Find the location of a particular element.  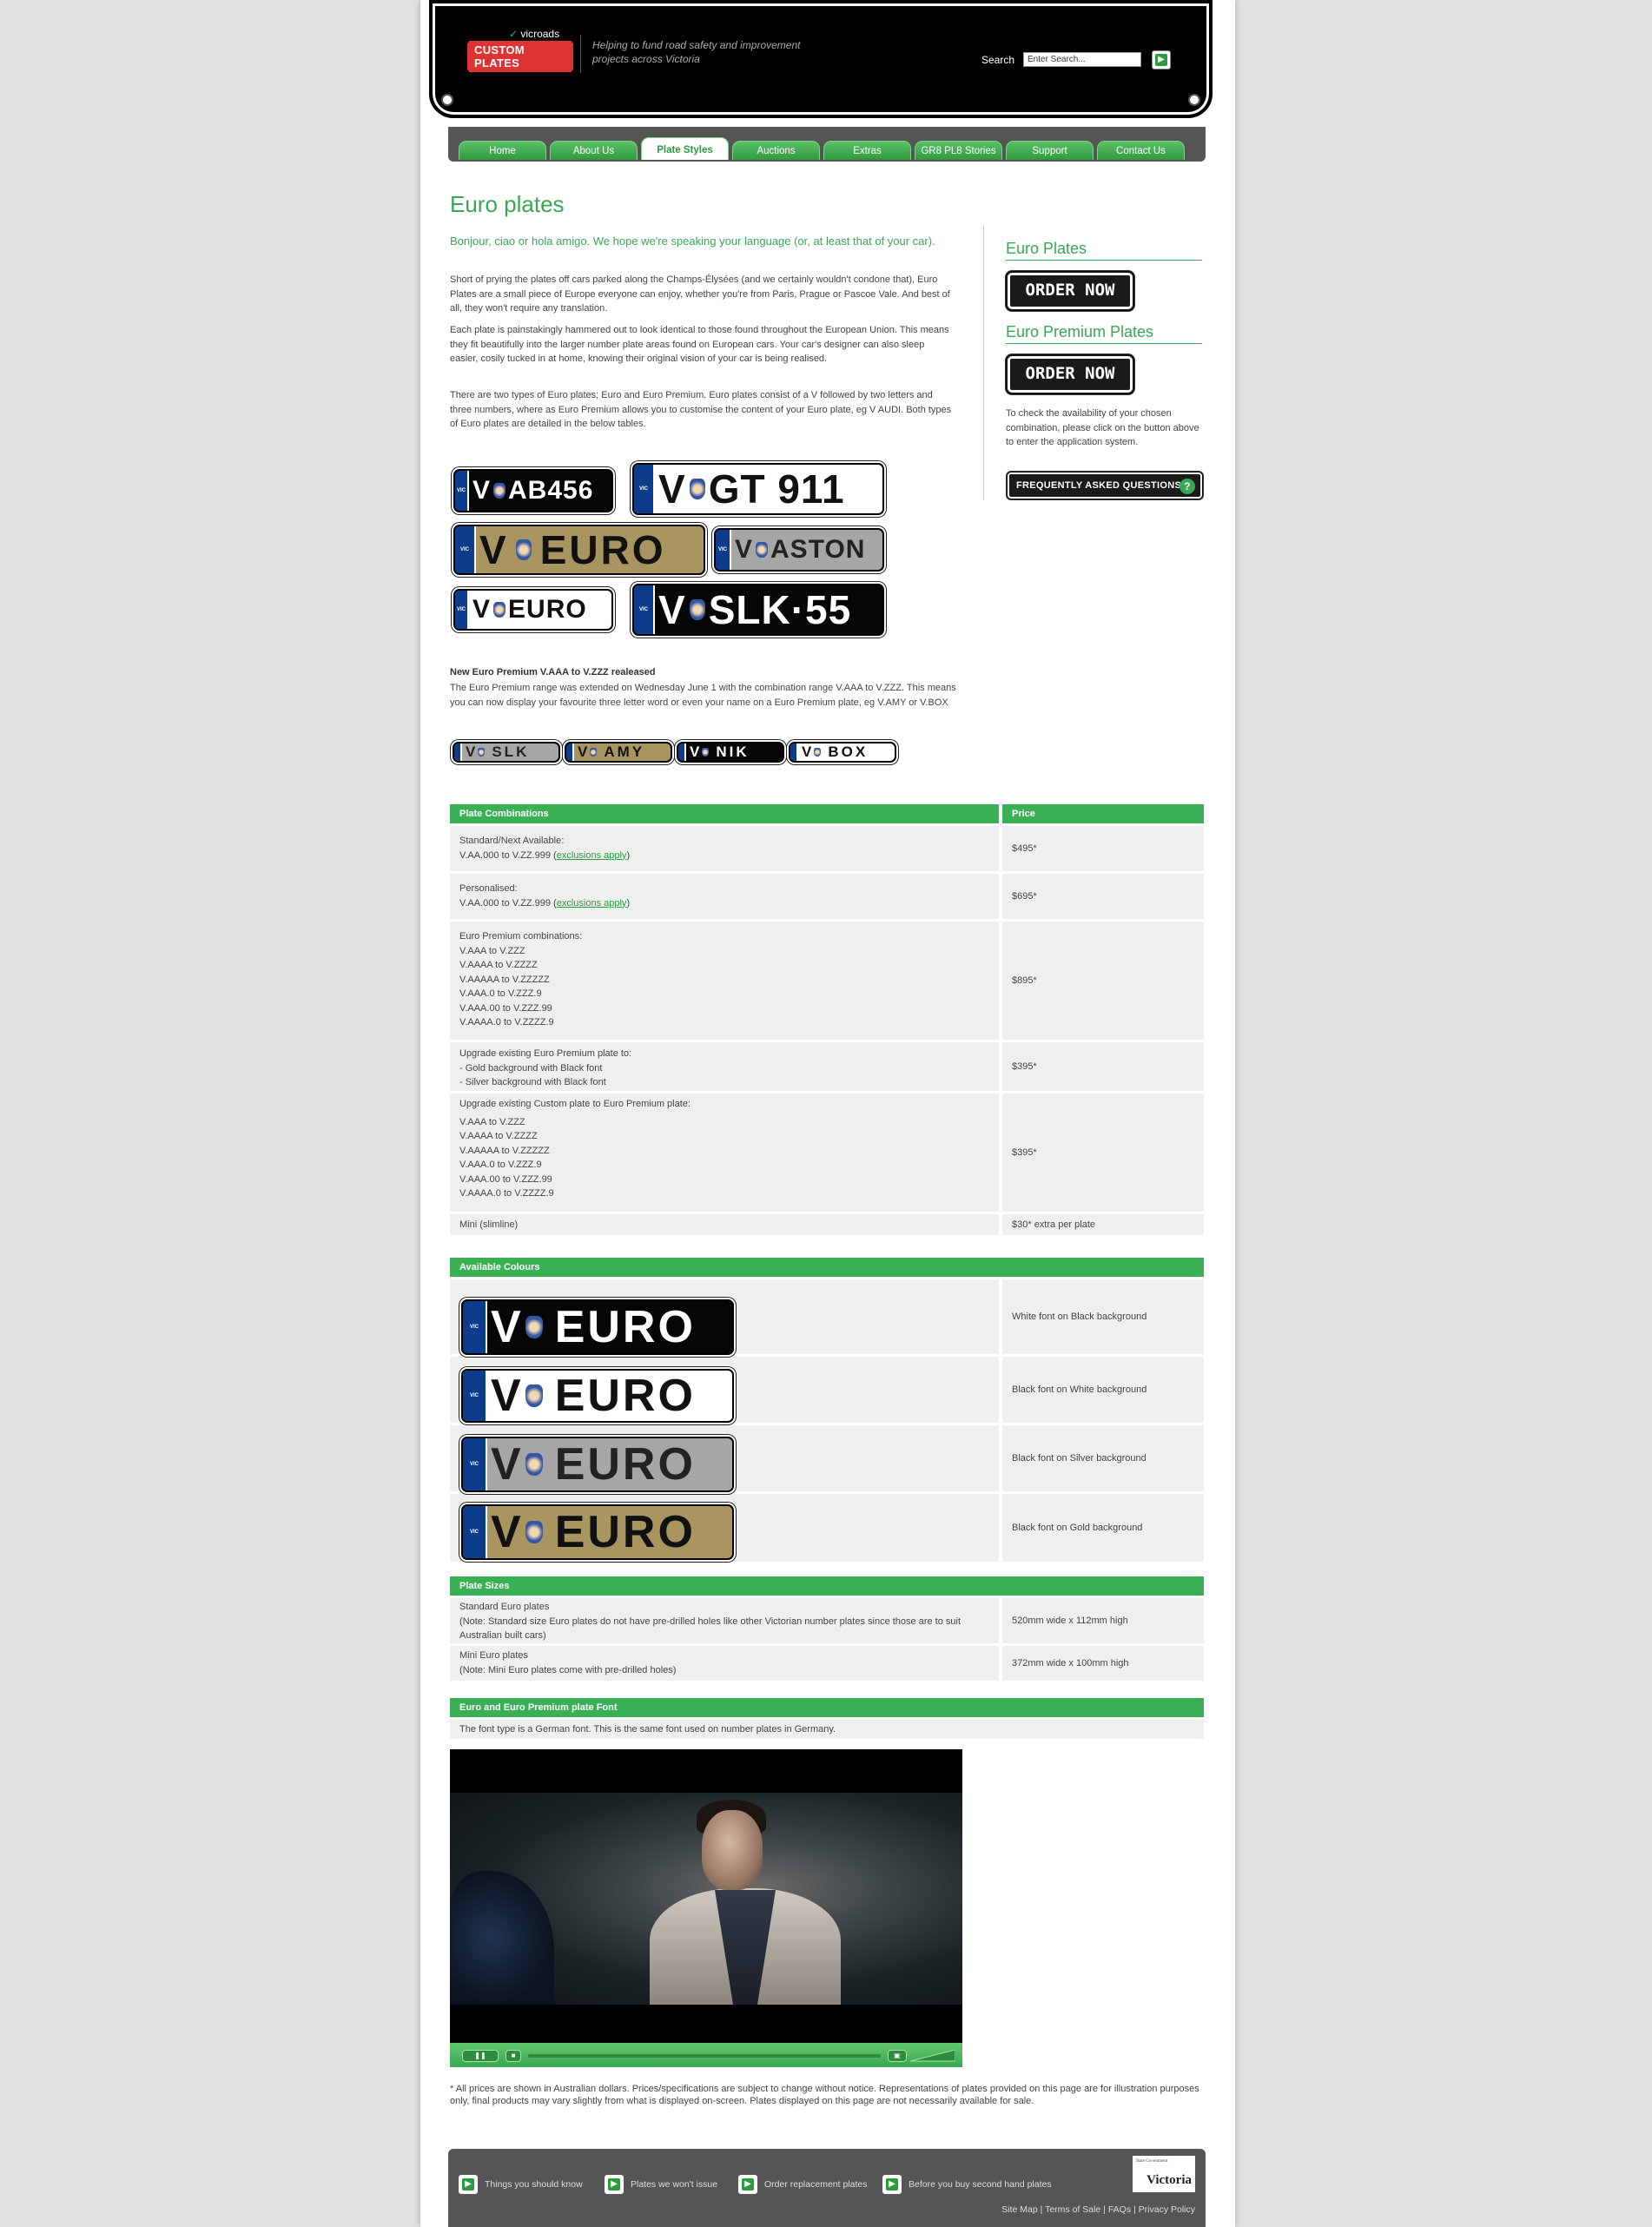

pause-icon: ❚❚ is located at coordinates (480, 2056).